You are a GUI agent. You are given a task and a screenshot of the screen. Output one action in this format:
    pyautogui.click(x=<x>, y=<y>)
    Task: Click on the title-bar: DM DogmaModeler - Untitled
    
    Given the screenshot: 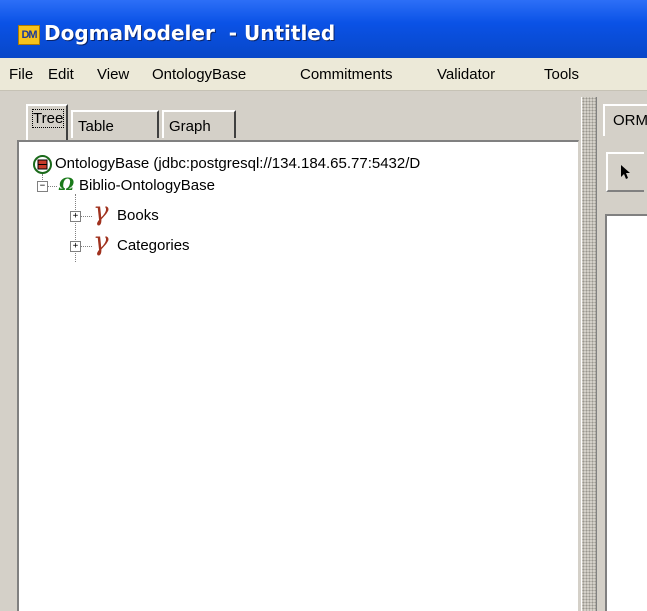 What is the action you would take?
    pyautogui.click(x=323, y=29)
    